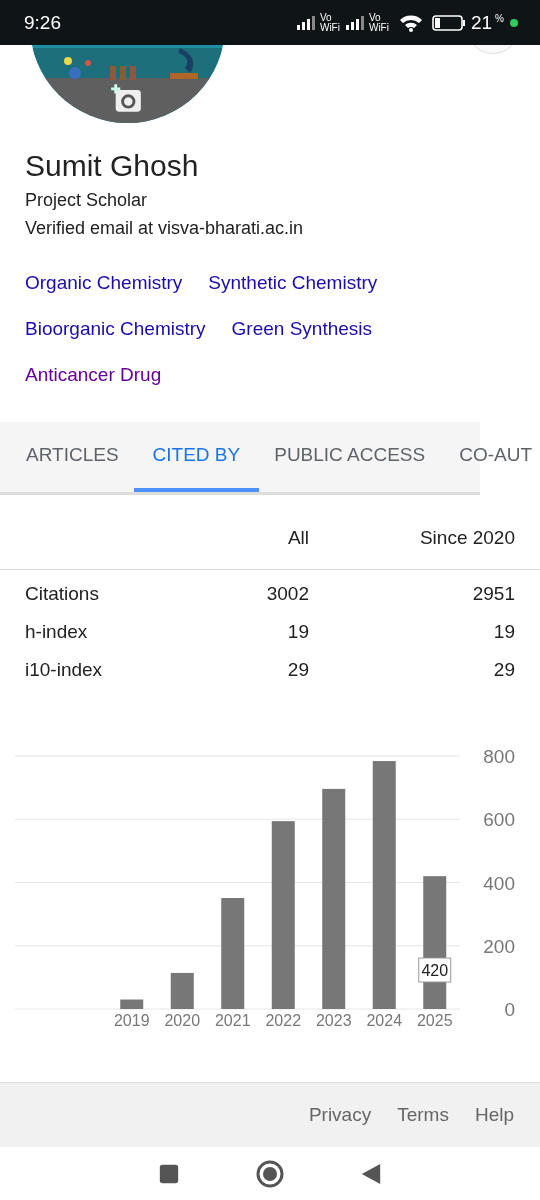  What do you see at coordinates (232, 1020) in the screenshot?
I see `axis-tick-label: 2021` at bounding box center [232, 1020].